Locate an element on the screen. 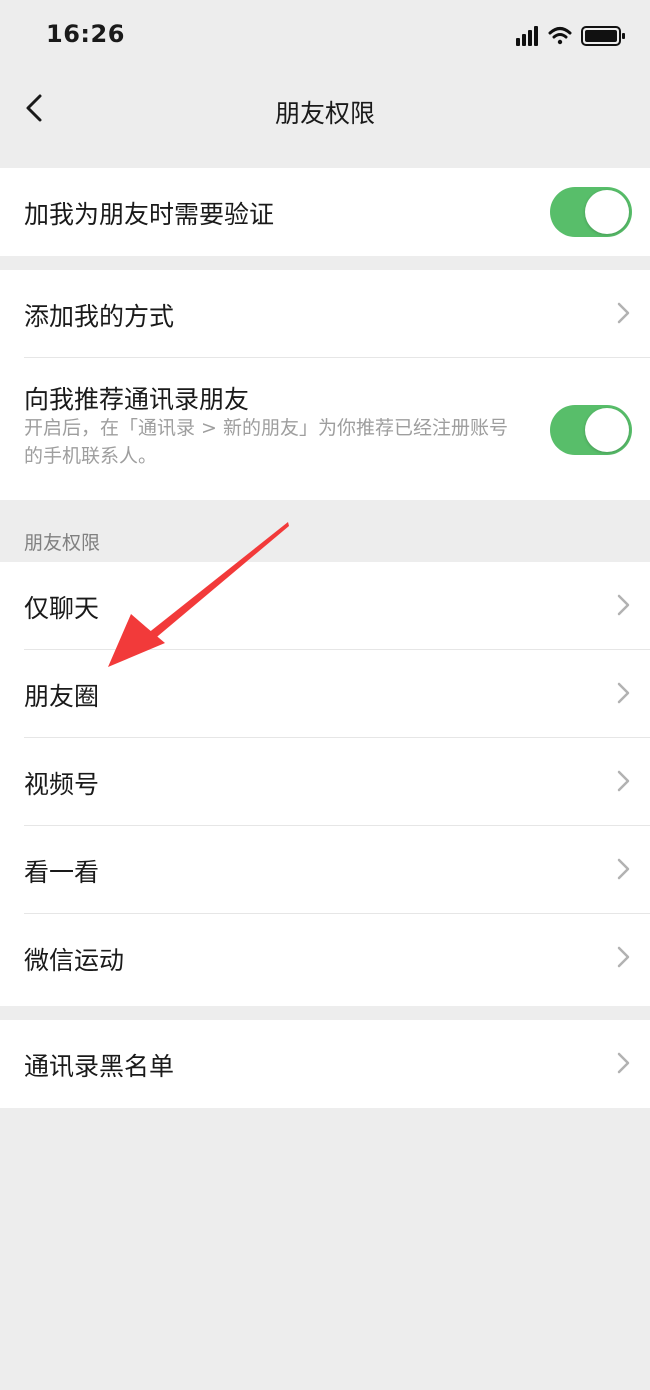 The width and height of the screenshot is (650, 1390). verify-toggle is located at coordinates (591, 212).